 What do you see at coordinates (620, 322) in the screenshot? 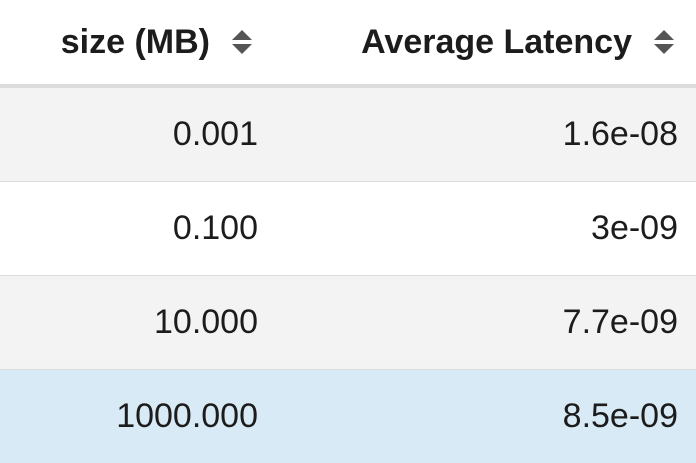
I see `latency-cell: 7.7e-09` at bounding box center [620, 322].